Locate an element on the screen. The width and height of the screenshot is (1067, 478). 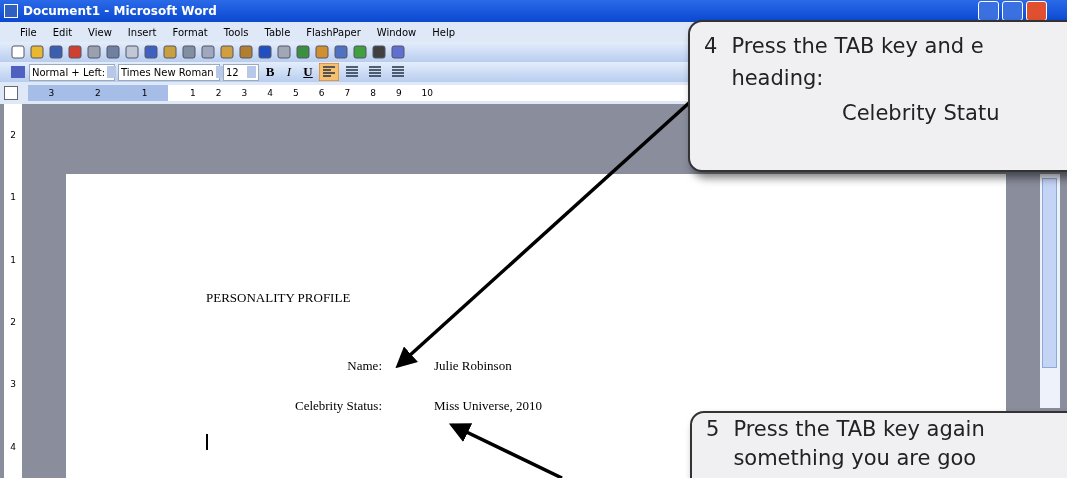
menu-item: Insert is located at coordinates (142, 32).